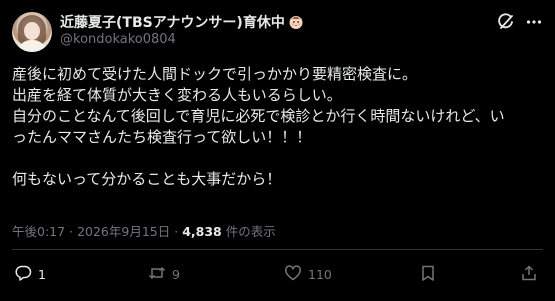 This screenshot has width=555, height=301. I want to click on share-icon, so click(529, 274).